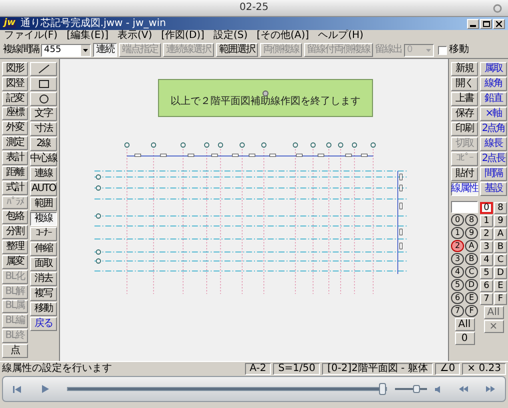  I want to click on layer-group-button: E, so click(471, 298).